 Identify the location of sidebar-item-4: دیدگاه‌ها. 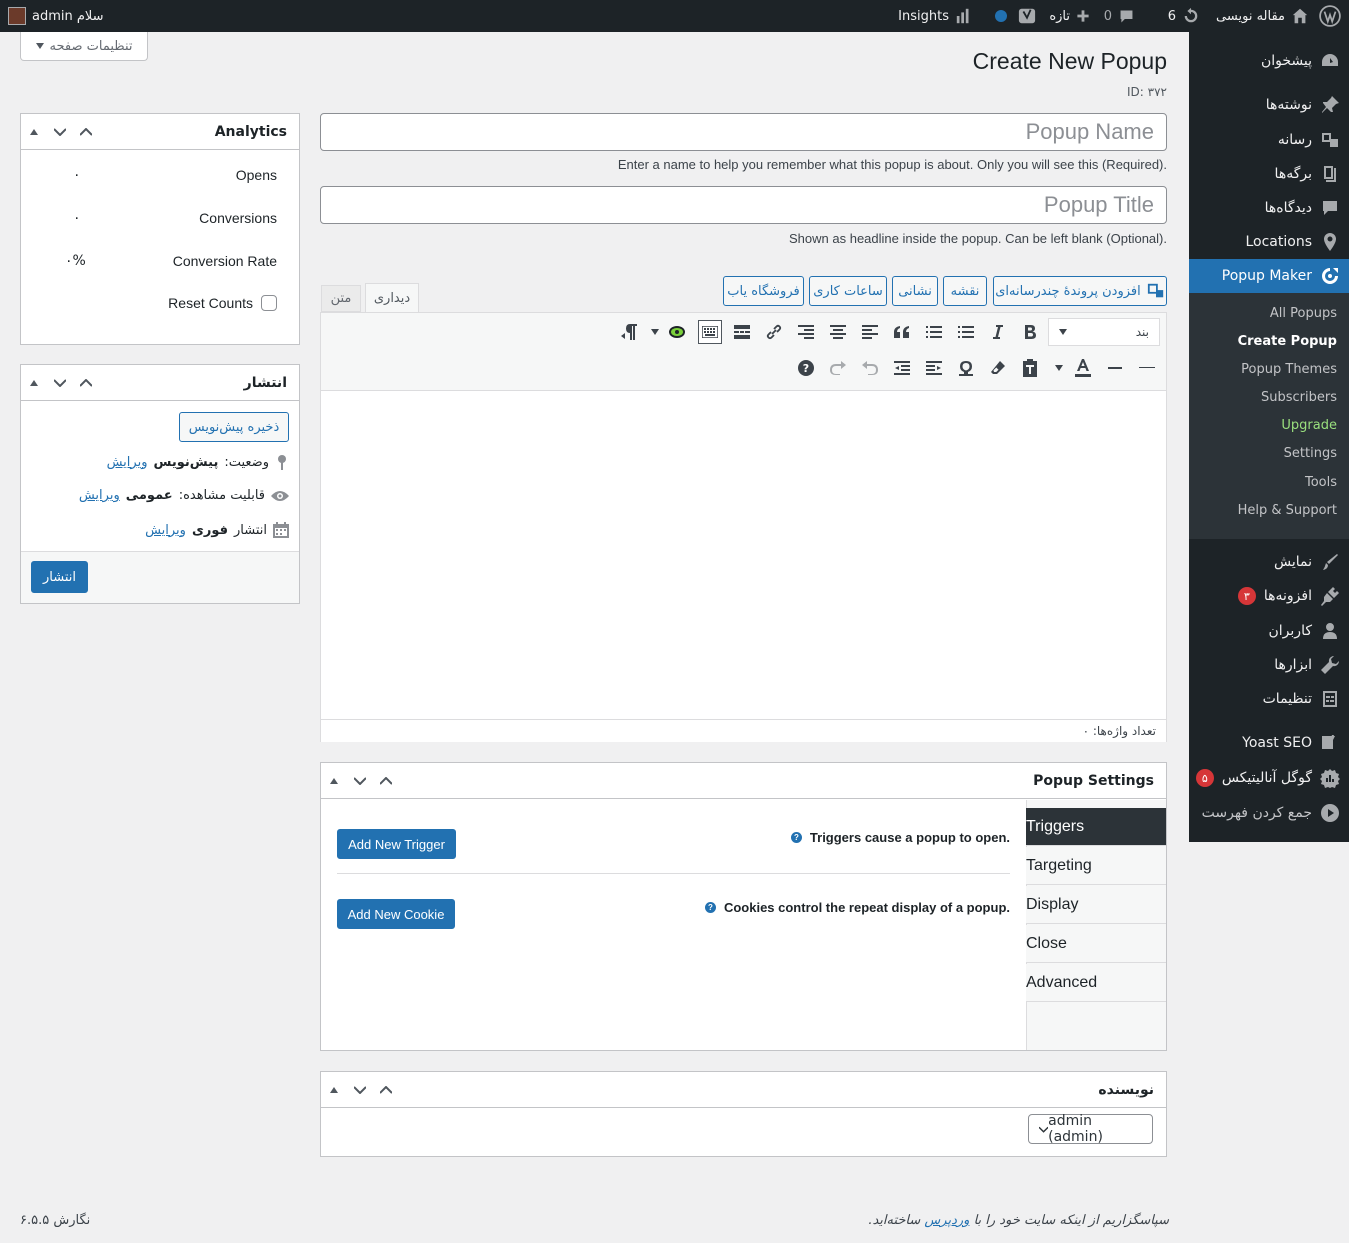
(1269, 208).